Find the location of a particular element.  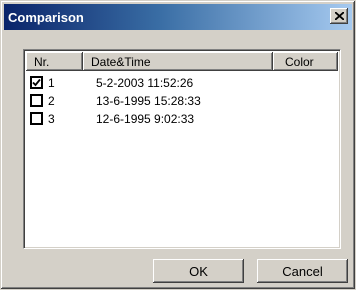

title-bar: Comparison is located at coordinates (178, 17).